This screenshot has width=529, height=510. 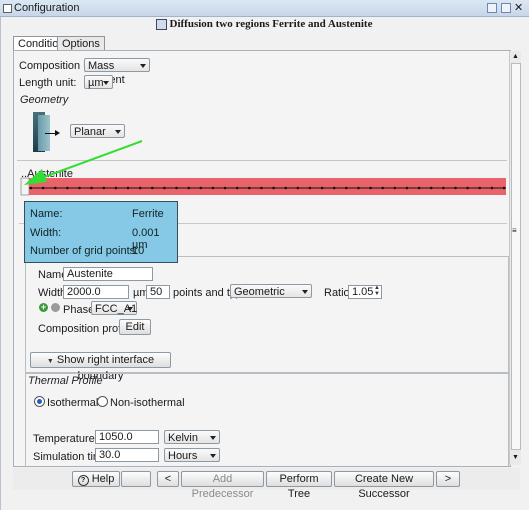 What do you see at coordinates (43, 307) in the screenshot?
I see `add-phase-icon: +` at bounding box center [43, 307].